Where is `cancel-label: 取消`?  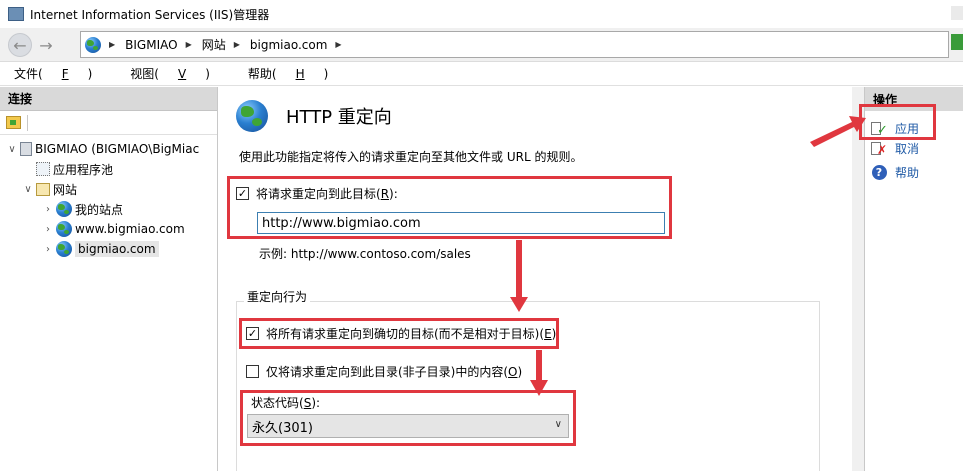
cancel-label: 取消 is located at coordinates (907, 149).